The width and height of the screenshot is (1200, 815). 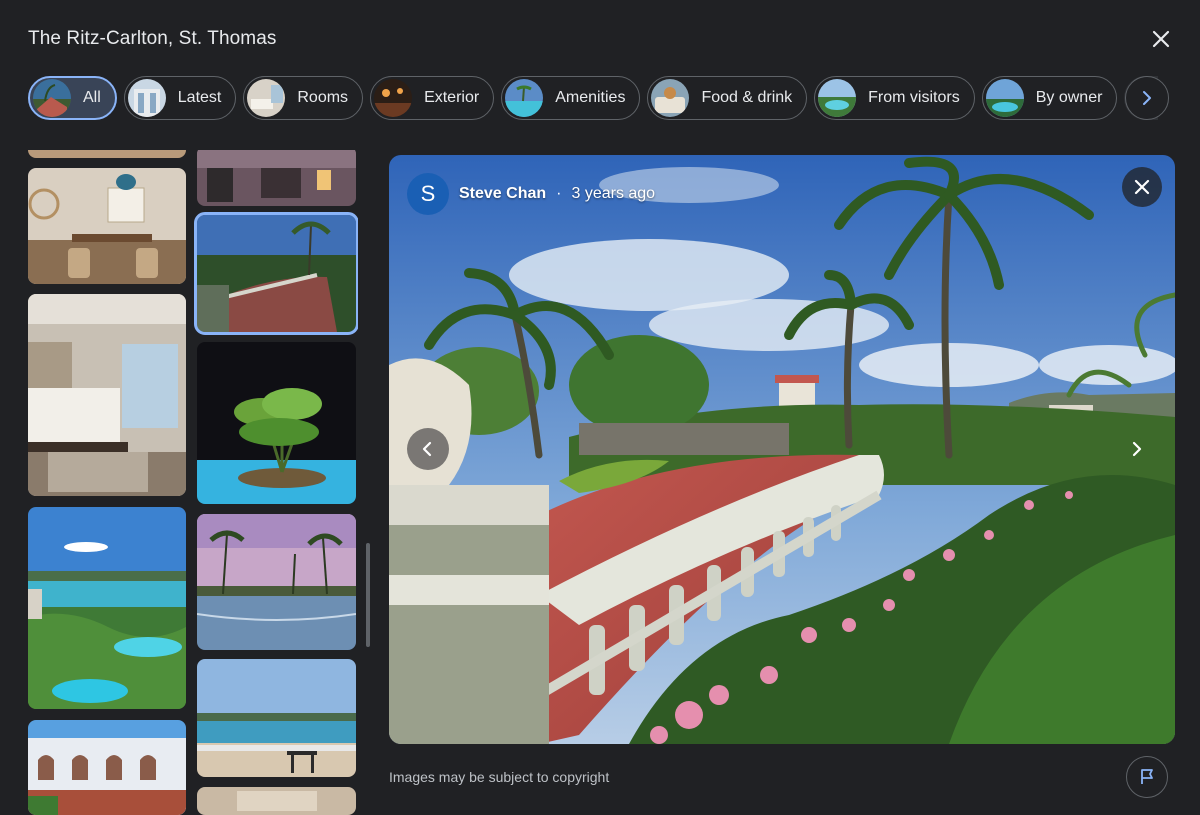 I want to click on chevron-left-icon, so click(x=427, y=449).